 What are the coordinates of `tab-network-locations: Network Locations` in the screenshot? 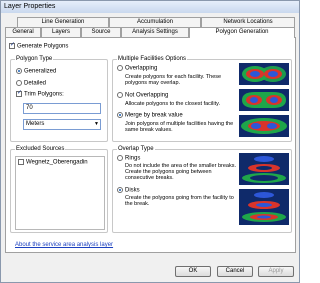 It's located at (248, 22).